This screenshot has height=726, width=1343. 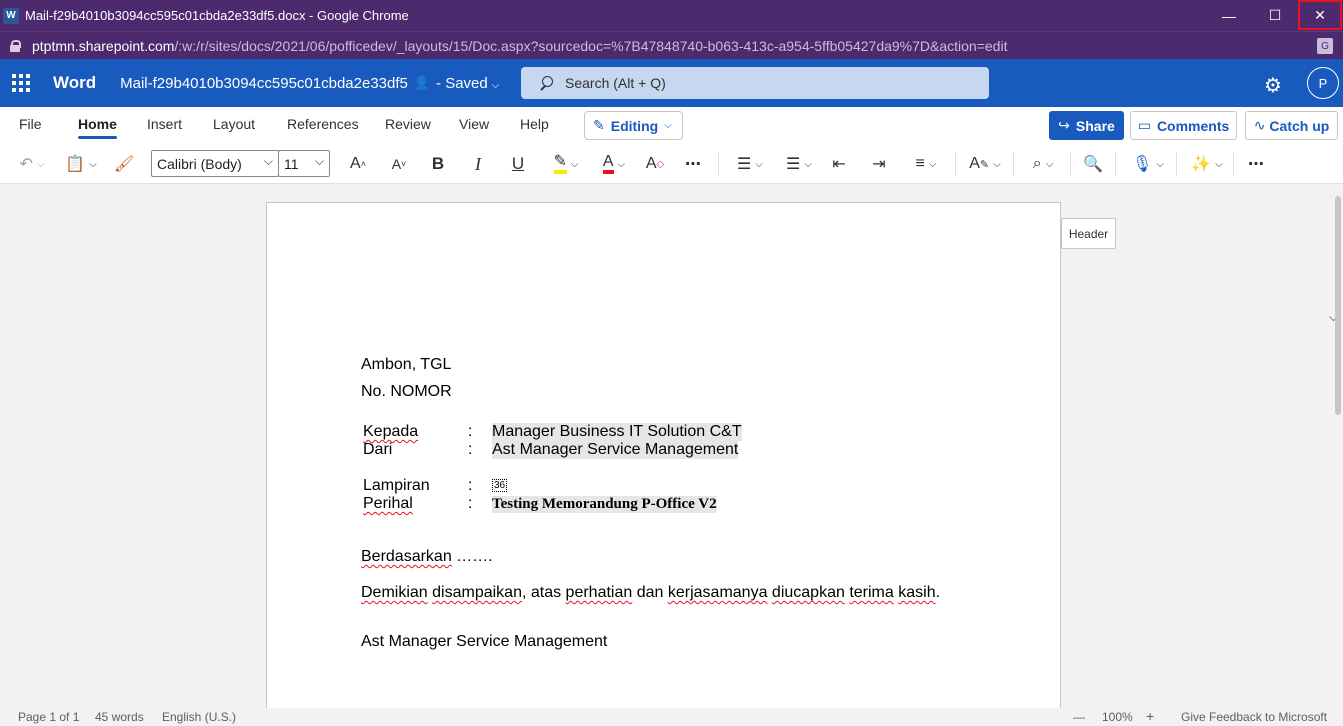 What do you see at coordinates (599, 592) in the screenshot?
I see `doc-word: perhatian` at bounding box center [599, 592].